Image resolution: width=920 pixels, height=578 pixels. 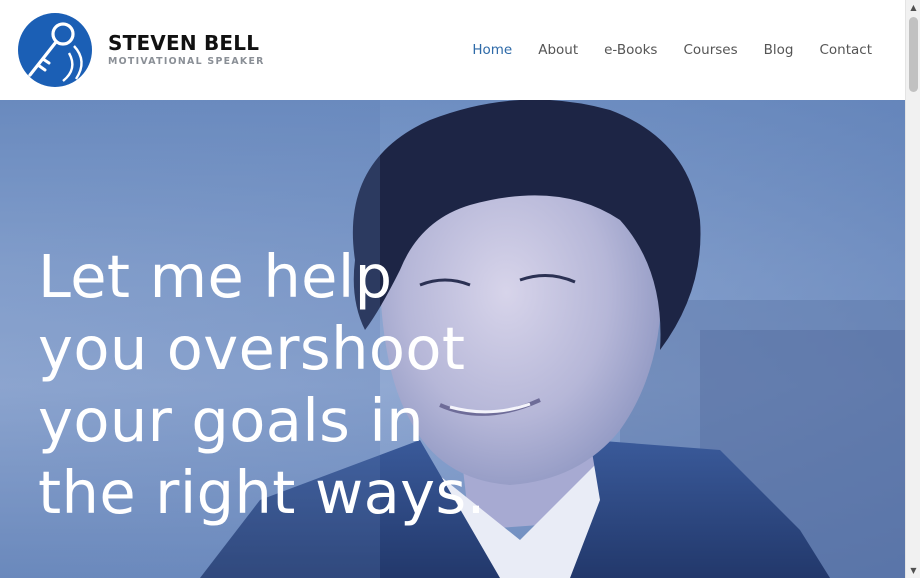 What do you see at coordinates (659, 50) in the screenshot?
I see `main-nav: Home About e-Books Courses Blog Contact` at bounding box center [659, 50].